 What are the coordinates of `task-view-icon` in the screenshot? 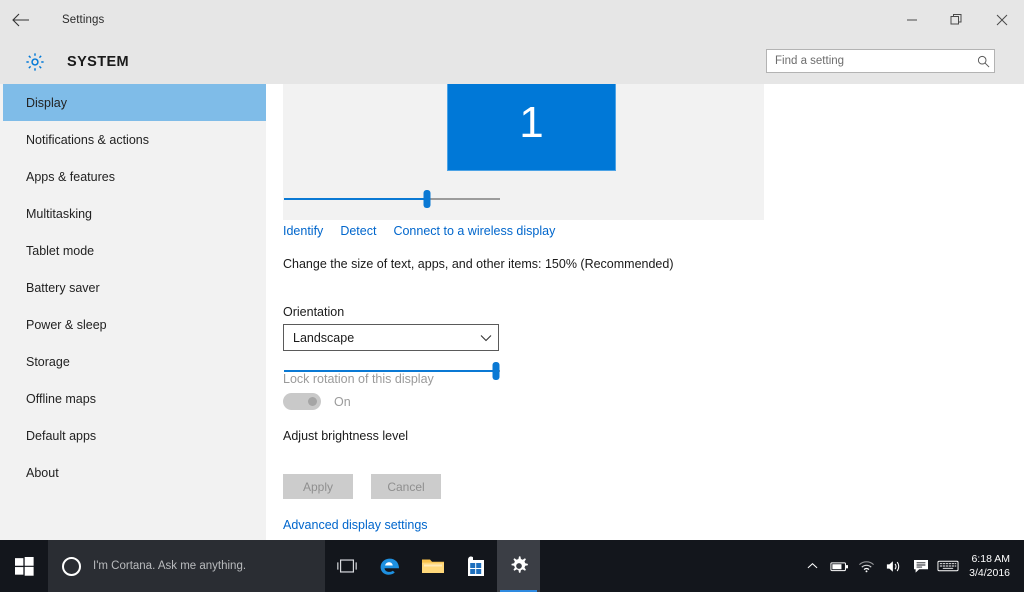 It's located at (346, 566).